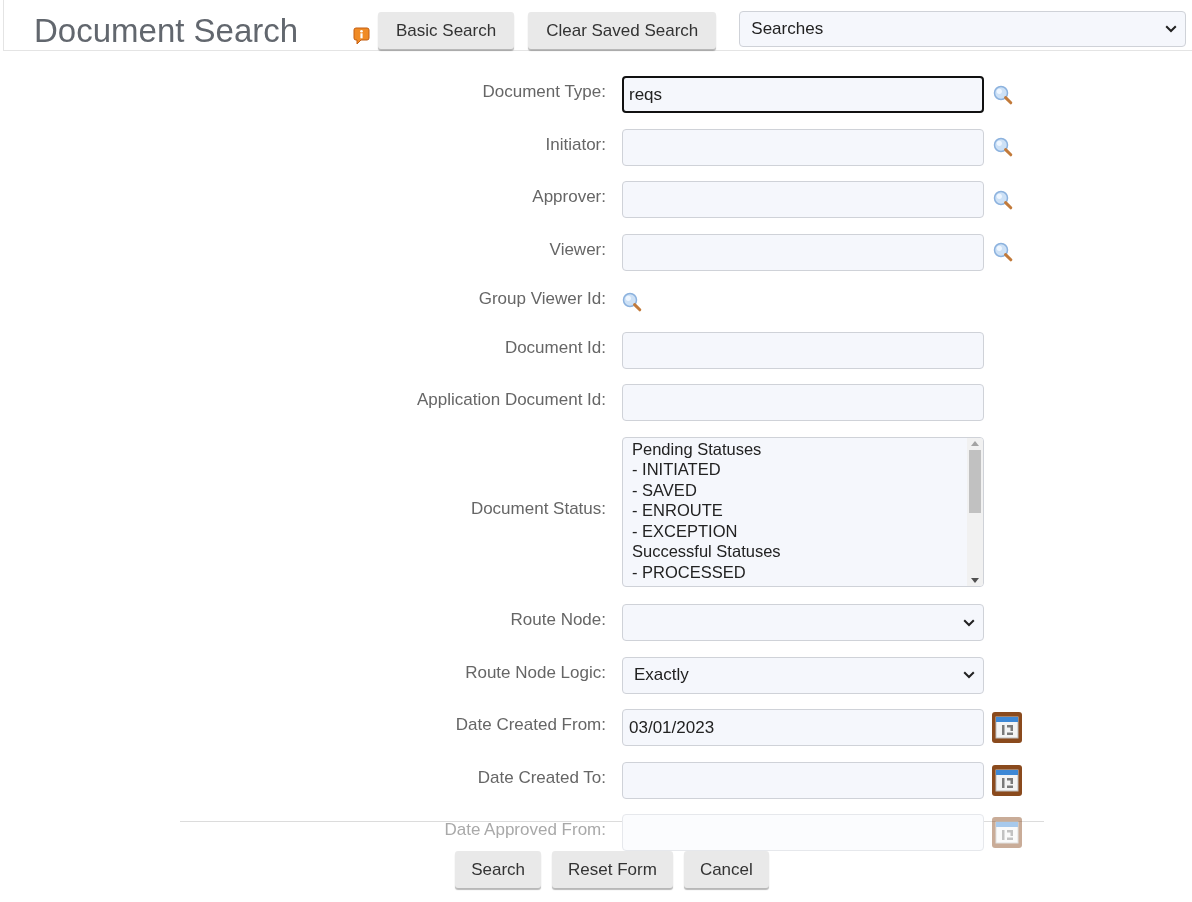 This screenshot has height=902, width=1192. Describe the element at coordinates (726, 869) in the screenshot. I see `cancel-button: Cancel` at that location.